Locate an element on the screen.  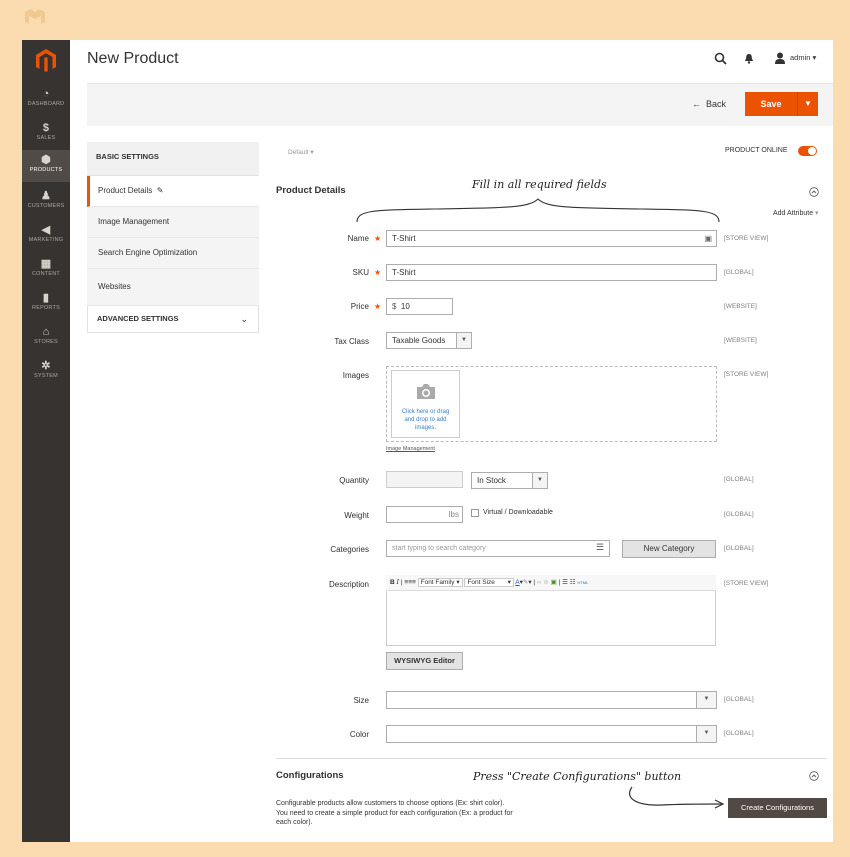
font-size-select: Font Size ▾ is located at coordinates (489, 582).